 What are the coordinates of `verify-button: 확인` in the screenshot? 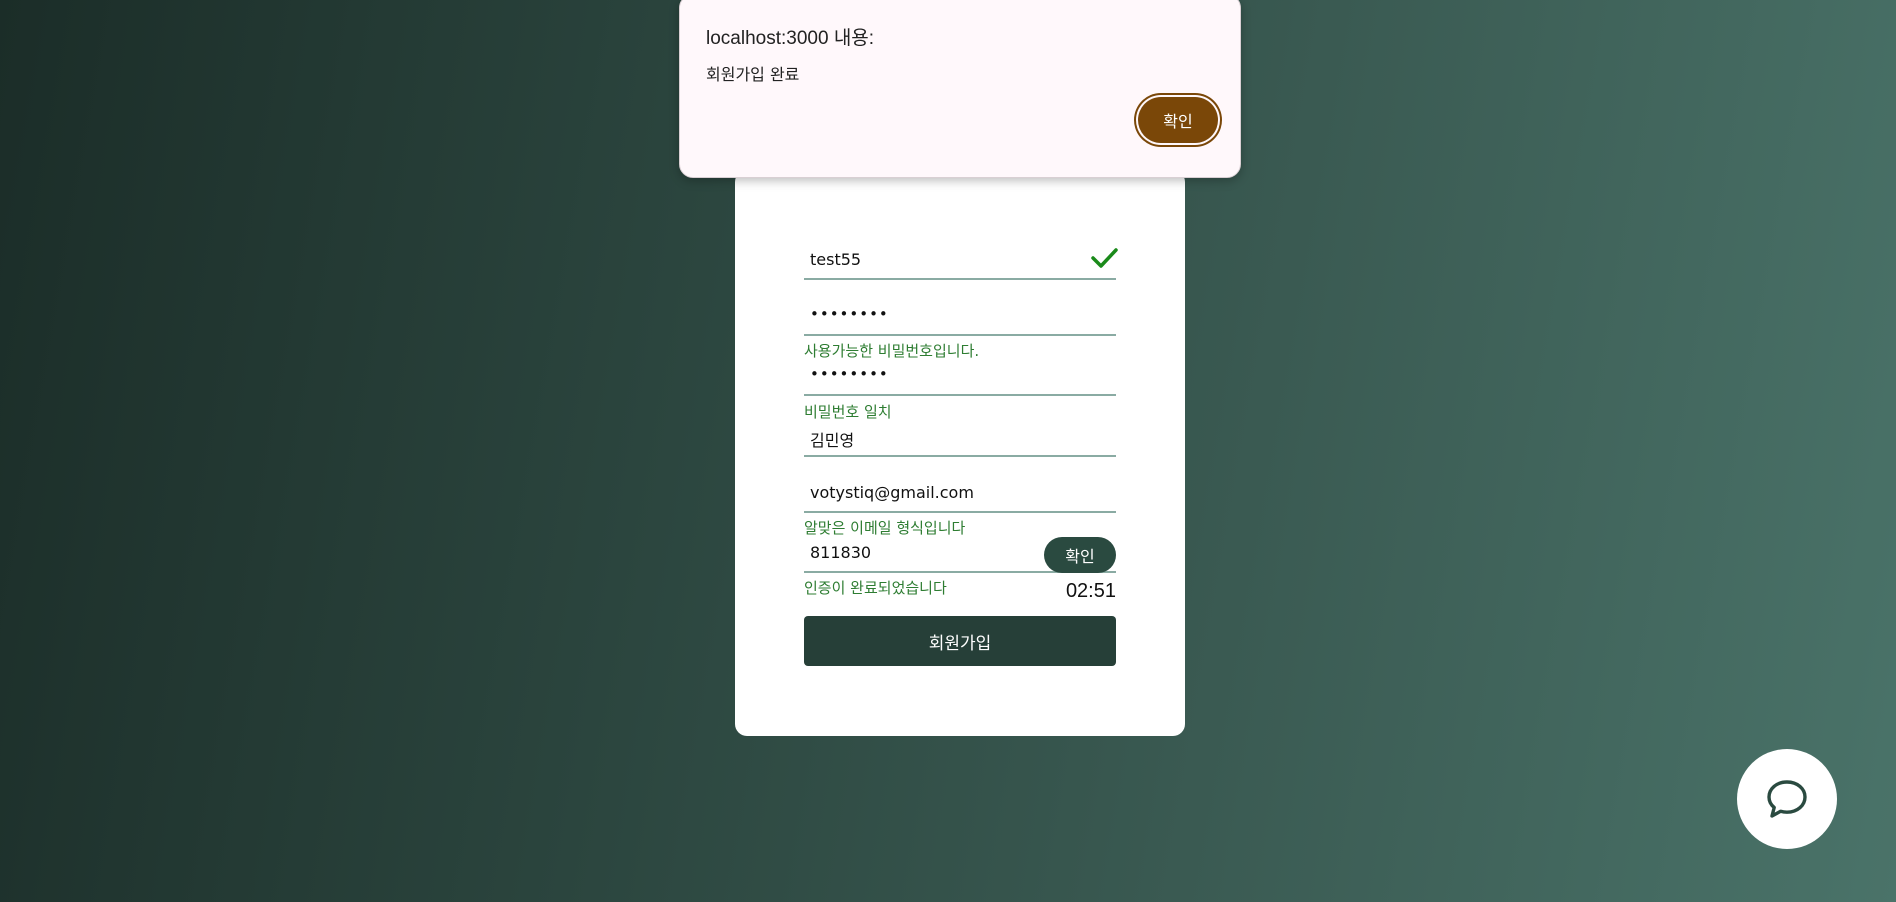 It's located at (1080, 555).